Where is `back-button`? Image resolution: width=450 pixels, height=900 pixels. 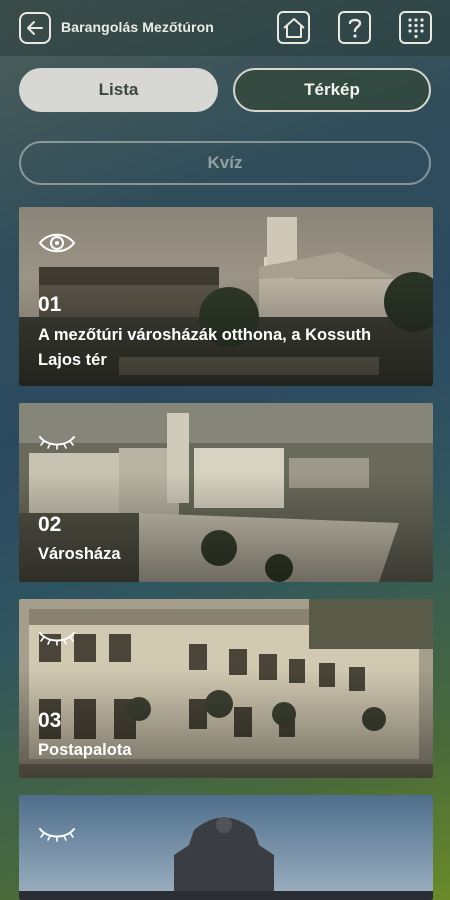 back-button is located at coordinates (35, 28).